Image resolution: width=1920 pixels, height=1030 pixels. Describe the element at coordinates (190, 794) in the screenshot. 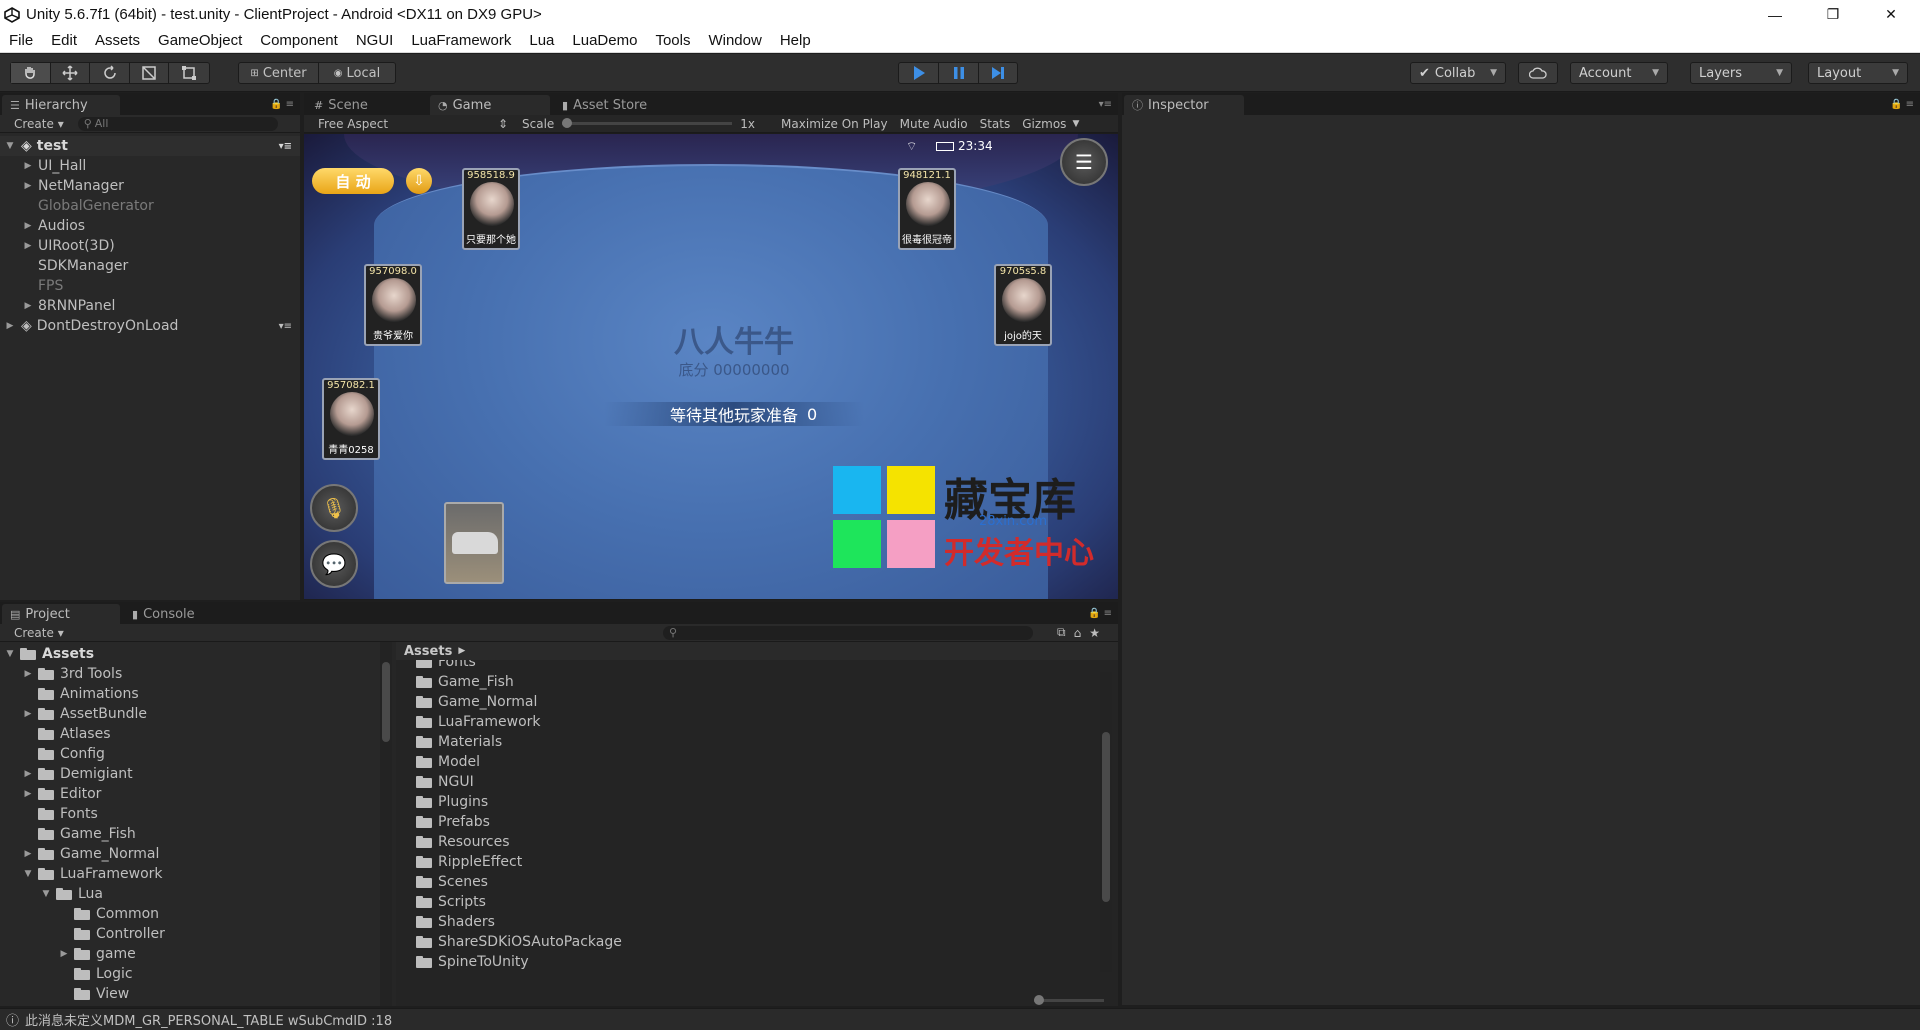

I see `tree-item: ▶ Editor` at that location.